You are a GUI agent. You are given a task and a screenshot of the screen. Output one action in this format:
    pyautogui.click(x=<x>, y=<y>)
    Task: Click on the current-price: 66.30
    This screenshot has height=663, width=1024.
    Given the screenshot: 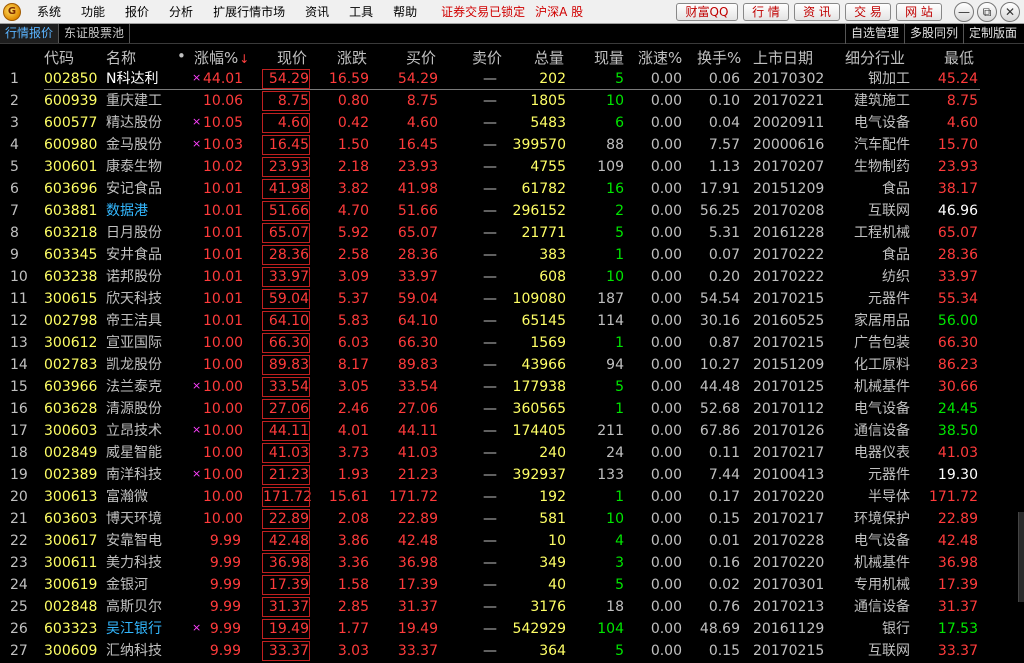 What is the action you would take?
    pyautogui.click(x=286, y=343)
    